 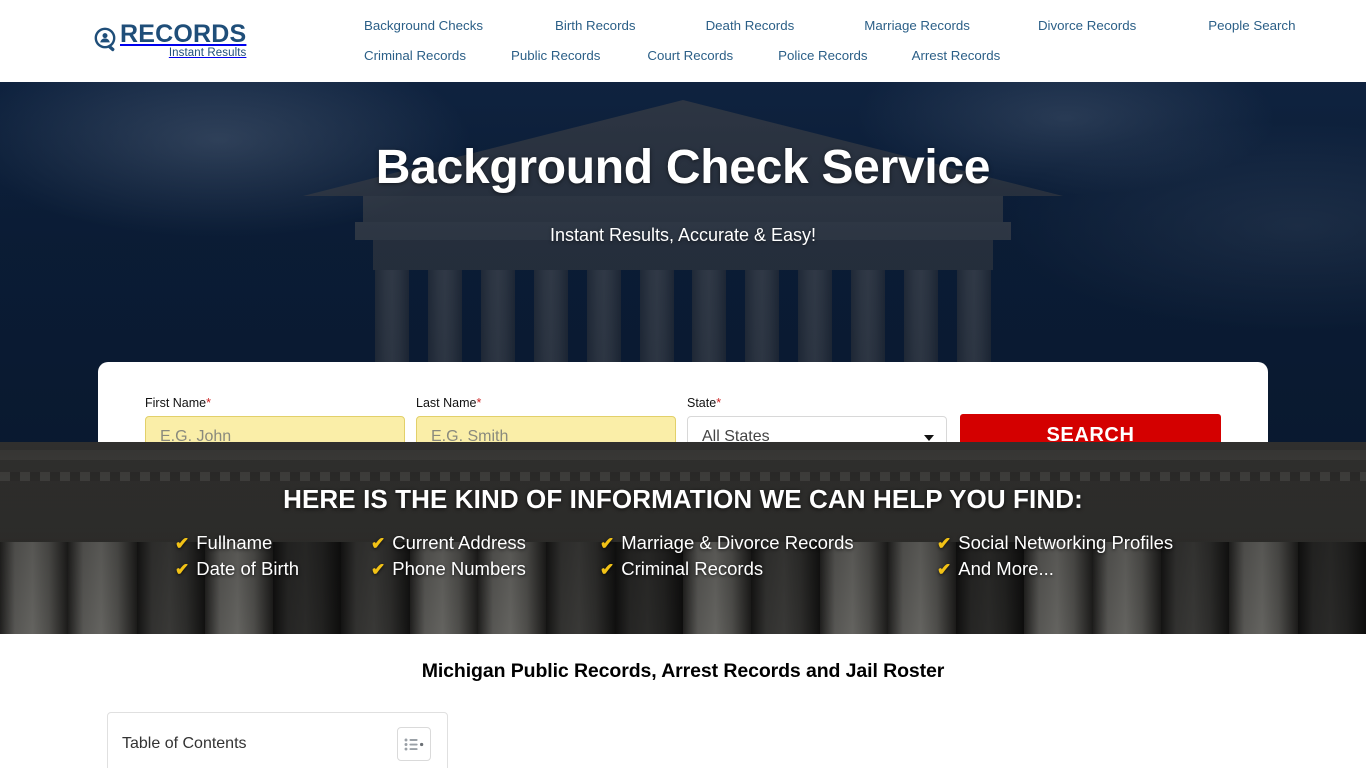 I want to click on state-select: All States, so click(x=817, y=429).